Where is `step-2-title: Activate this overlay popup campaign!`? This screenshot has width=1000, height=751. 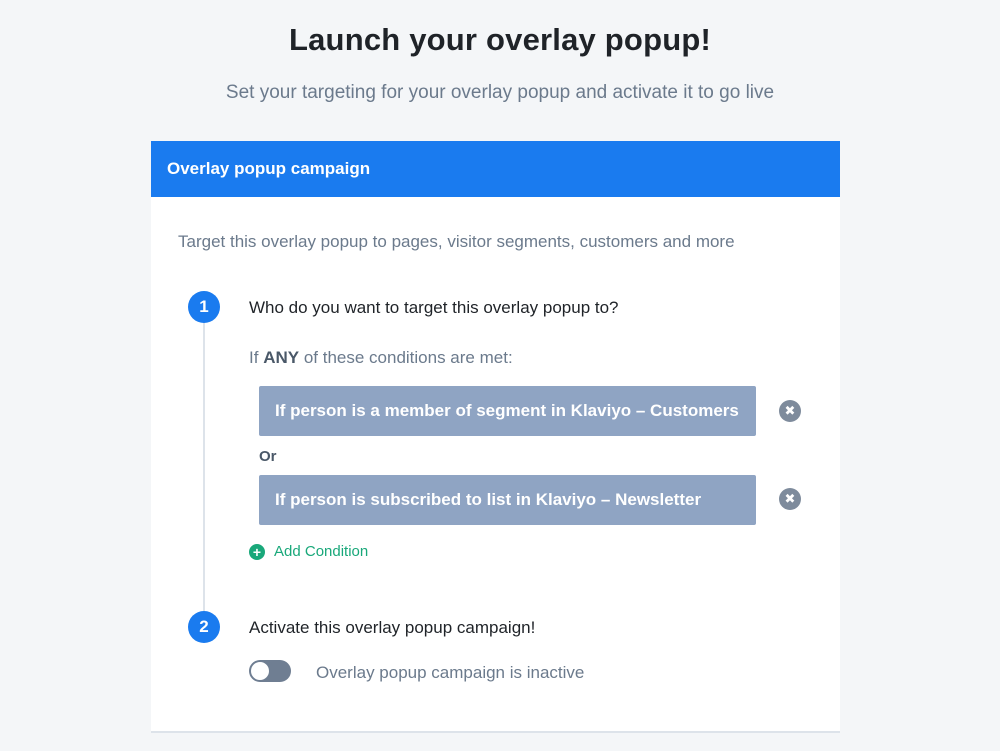 step-2-title: Activate this overlay popup campaign! is located at coordinates (392, 627).